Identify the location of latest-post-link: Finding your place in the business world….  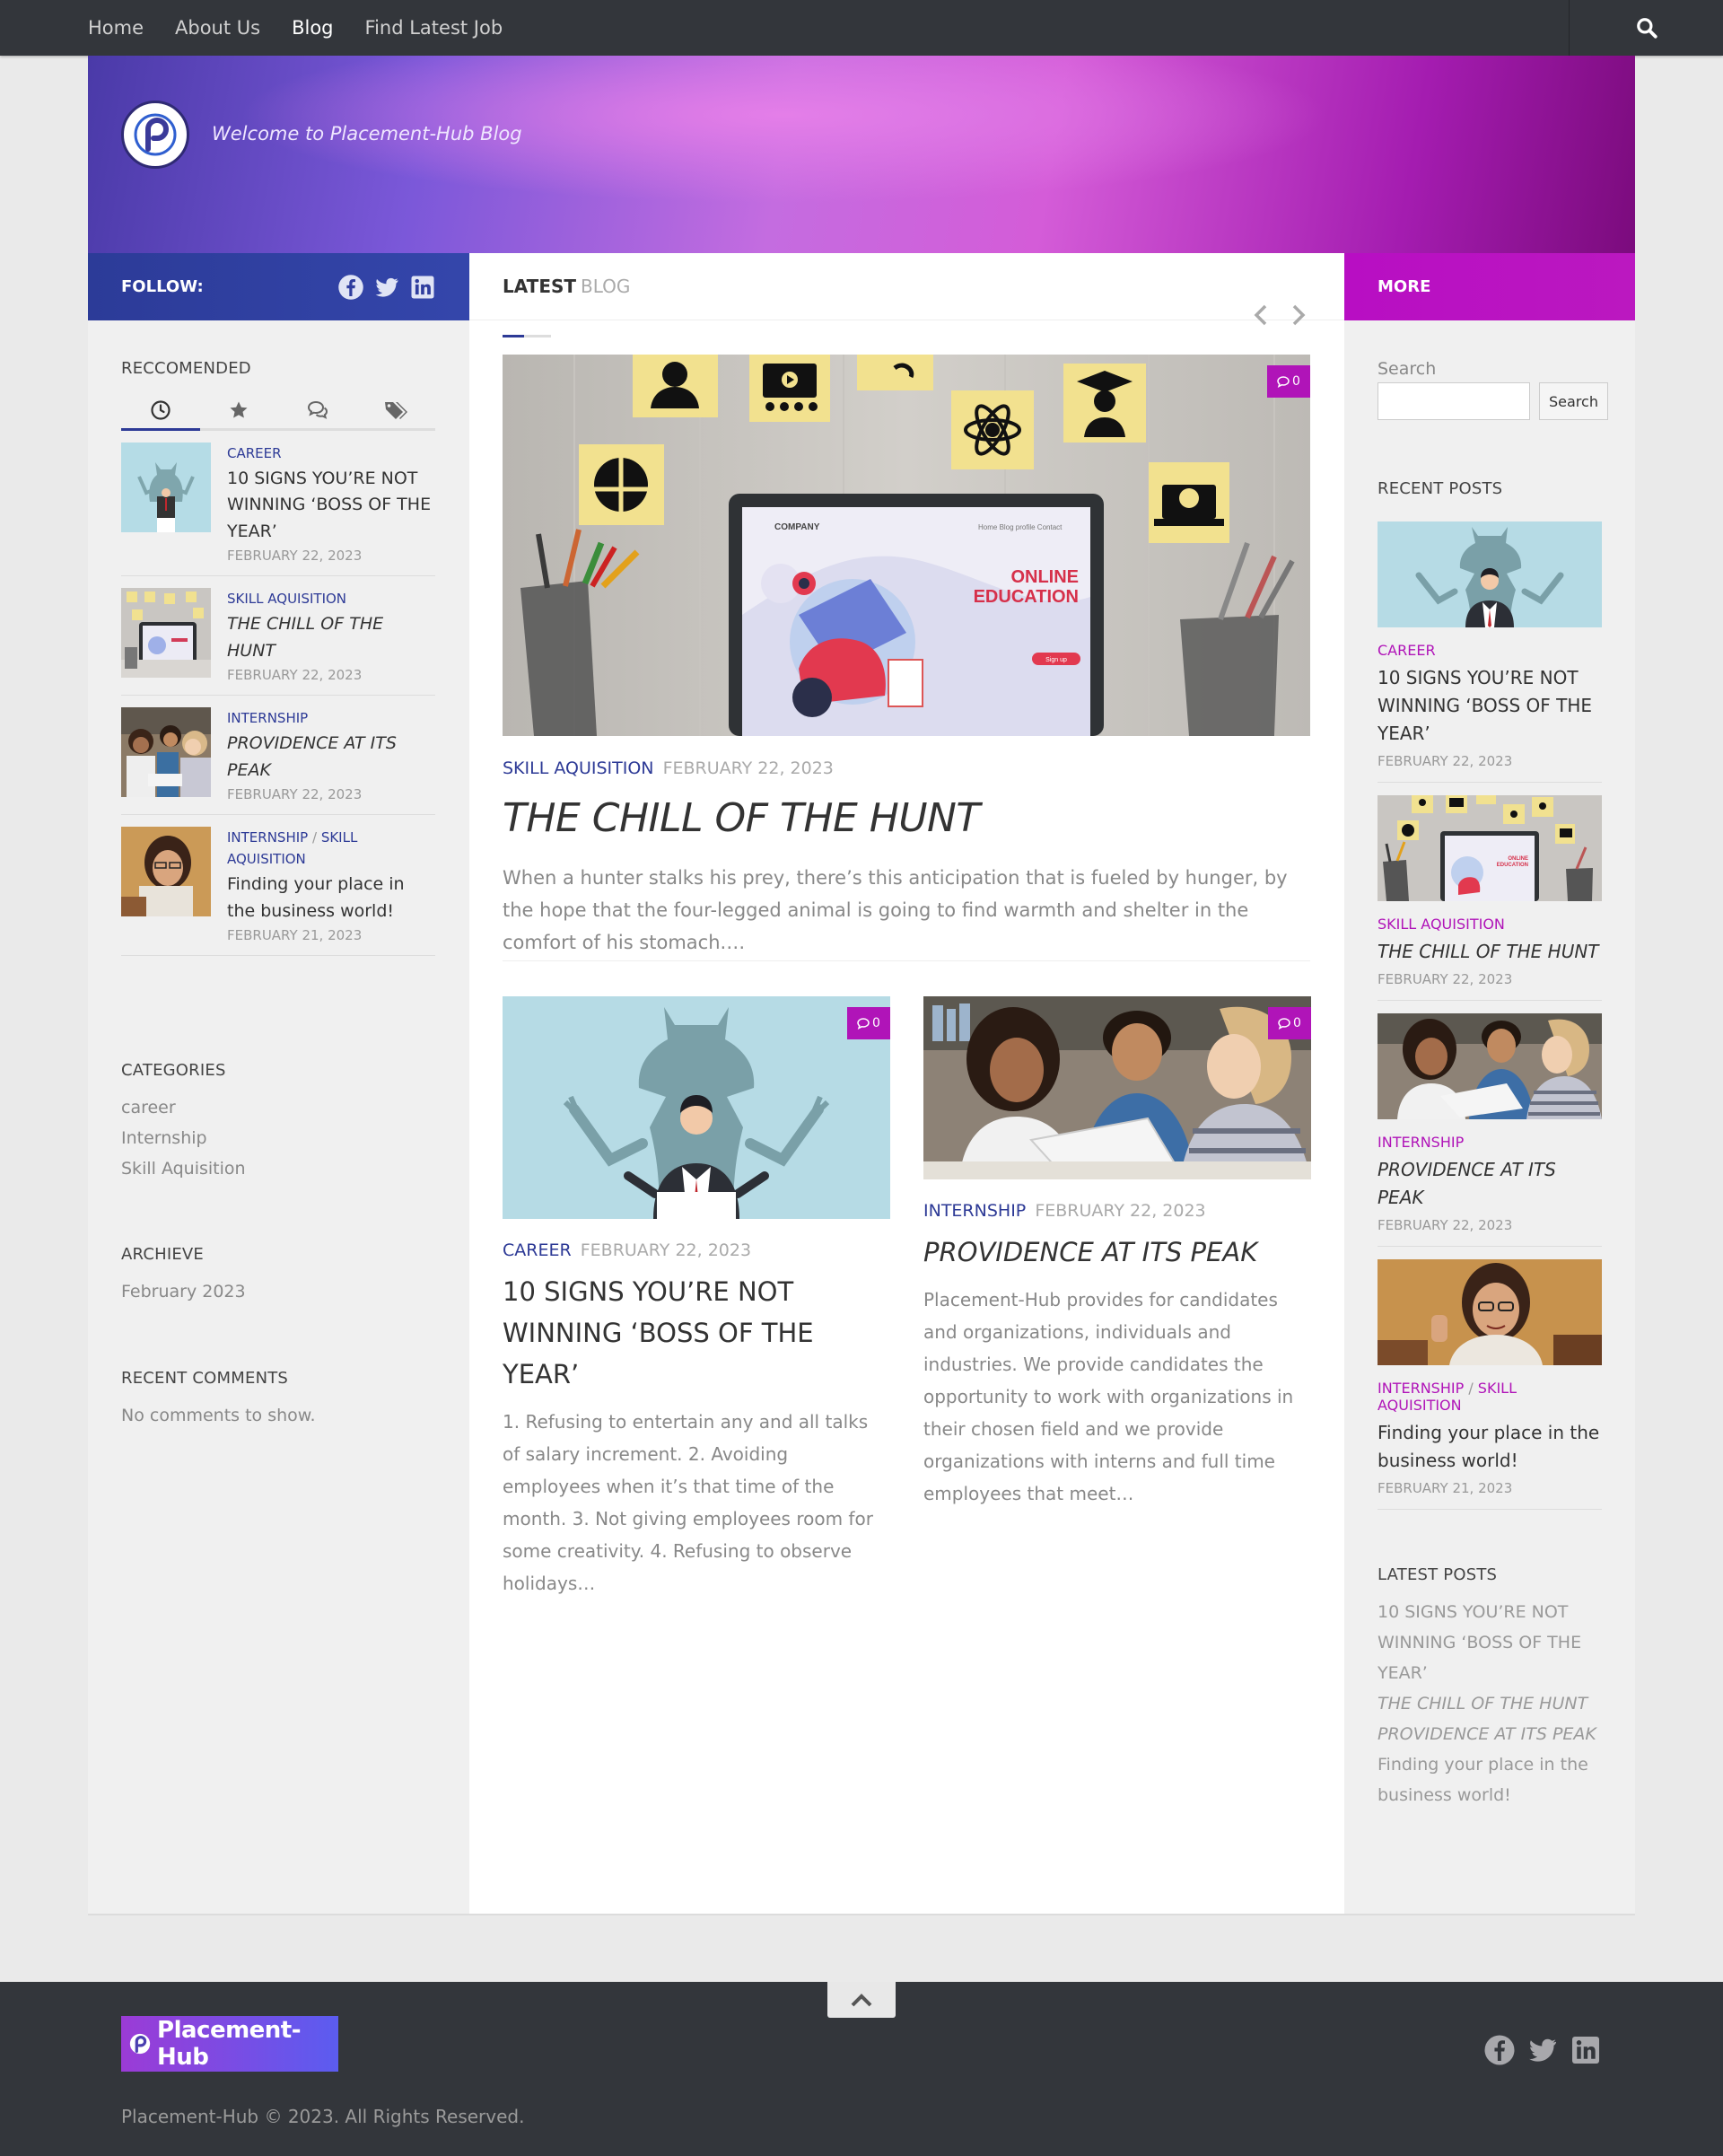
(1490, 1779).